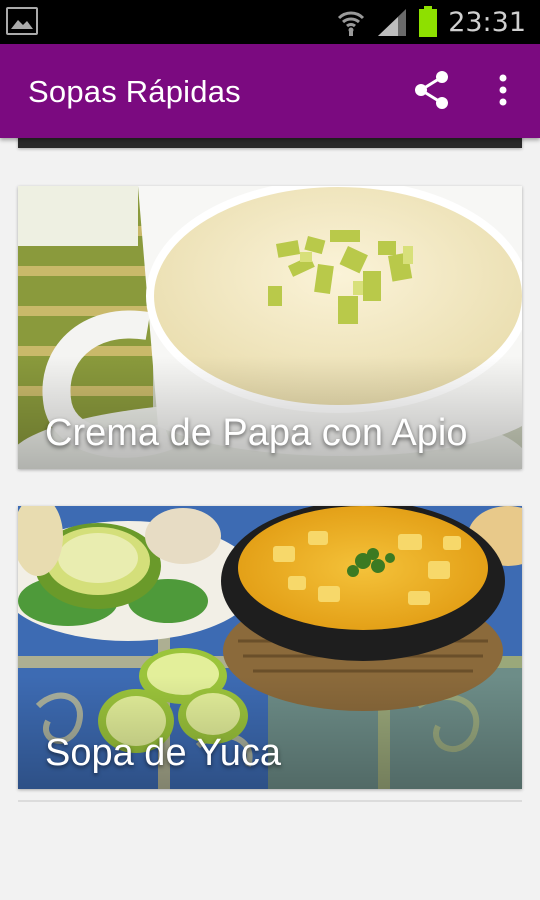 Image resolution: width=540 pixels, height=900 pixels. Describe the element at coordinates (351, 23) in the screenshot. I see `wifi-icon` at that location.